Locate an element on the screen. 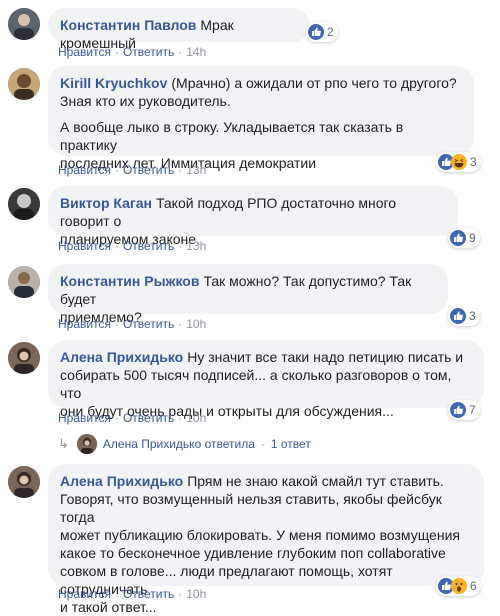 This screenshot has height=616, width=500. reactions-badge: 2 is located at coordinates (322, 32).